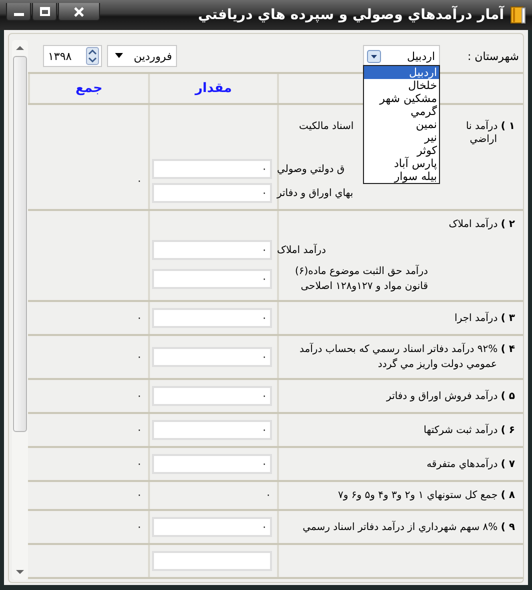 This screenshot has height=590, width=532. Describe the element at coordinates (401, 111) in the screenshot. I see `dropdown-option: گرمي` at that location.